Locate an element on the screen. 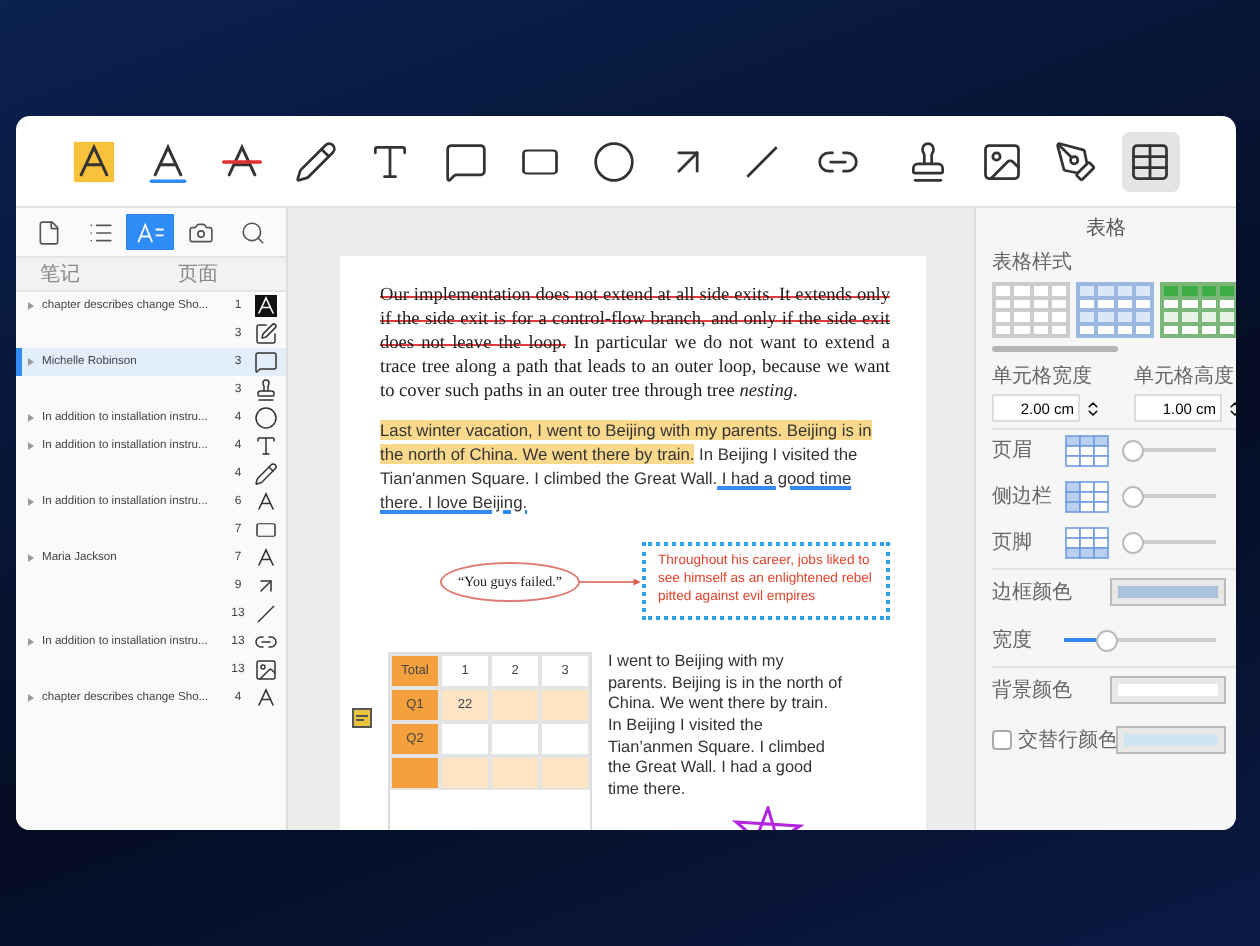  paragraph: Last winter vacation, I went to Beijing with my parents. Beijing is in the north of China. We went there by train. In Beijing I visited the Tian'anmen Square. I climbed the Great Wall. I had a good time there. I love Beijing. is located at coordinates (627, 467).